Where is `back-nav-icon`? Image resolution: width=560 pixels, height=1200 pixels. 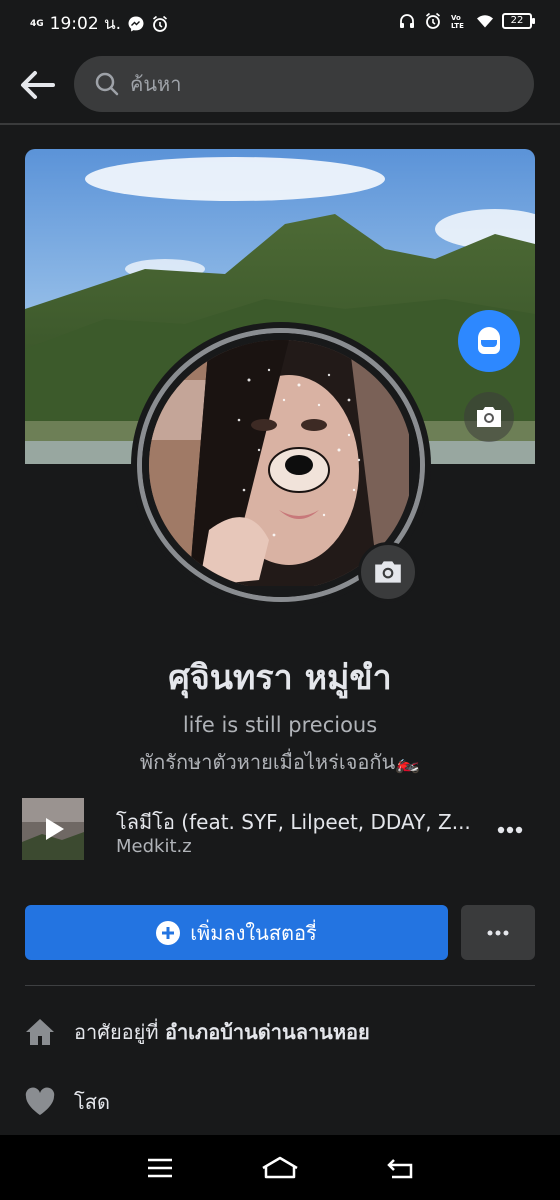 back-nav-icon is located at coordinates (400, 1168).